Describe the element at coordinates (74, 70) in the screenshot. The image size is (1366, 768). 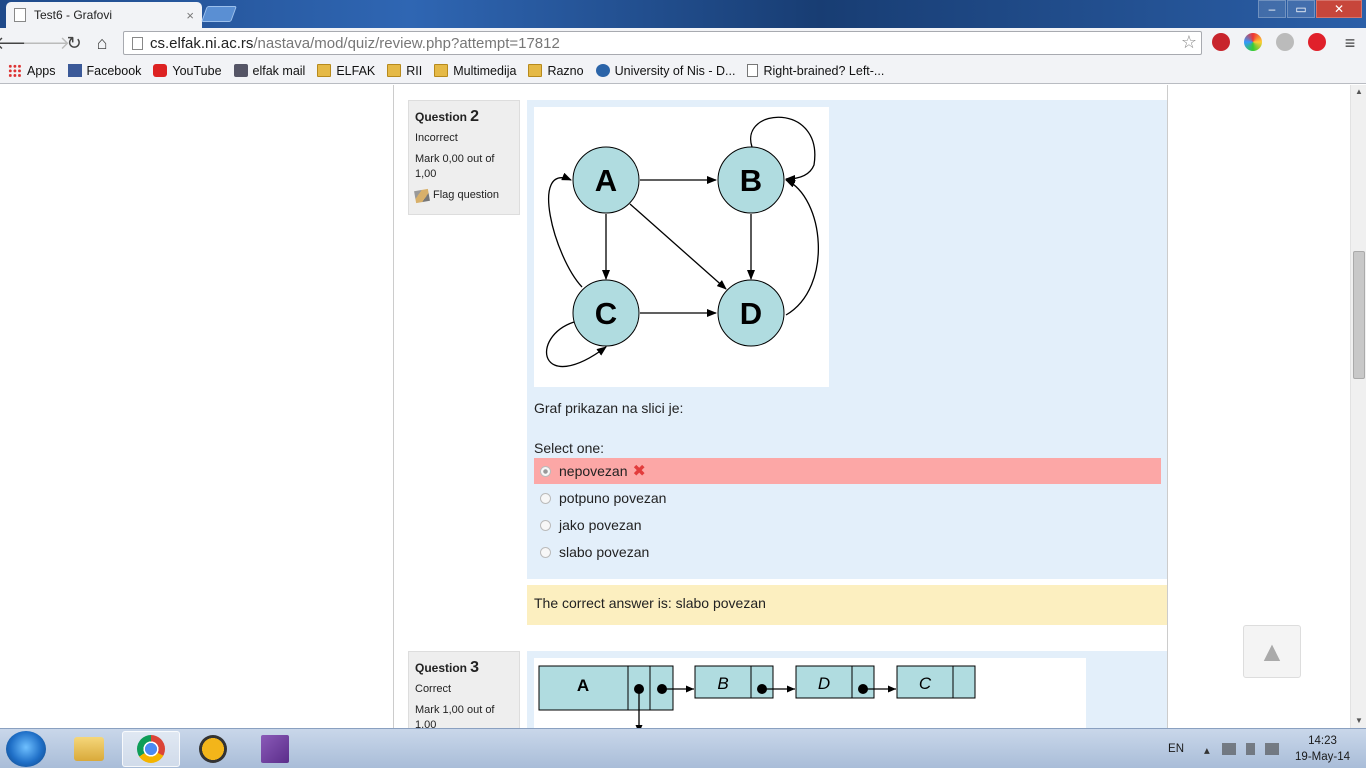
I see `facebook-icon` at that location.